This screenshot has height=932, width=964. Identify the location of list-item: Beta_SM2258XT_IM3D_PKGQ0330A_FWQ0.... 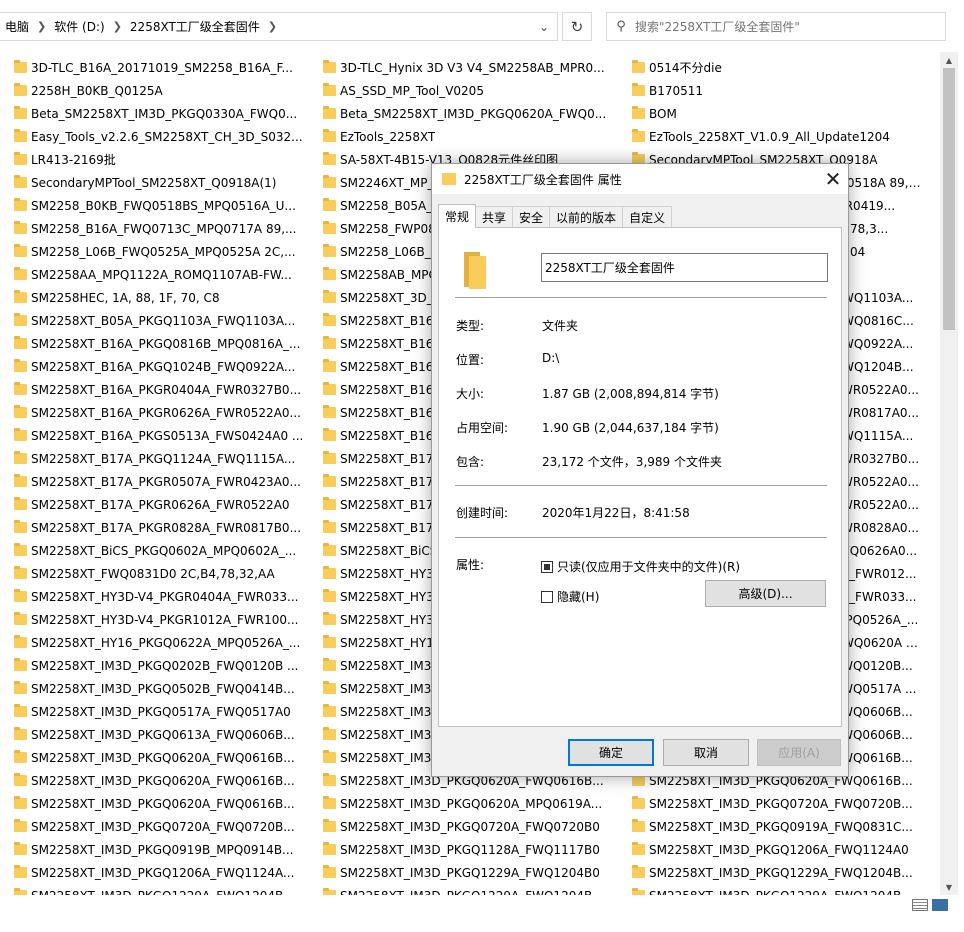
(168, 113).